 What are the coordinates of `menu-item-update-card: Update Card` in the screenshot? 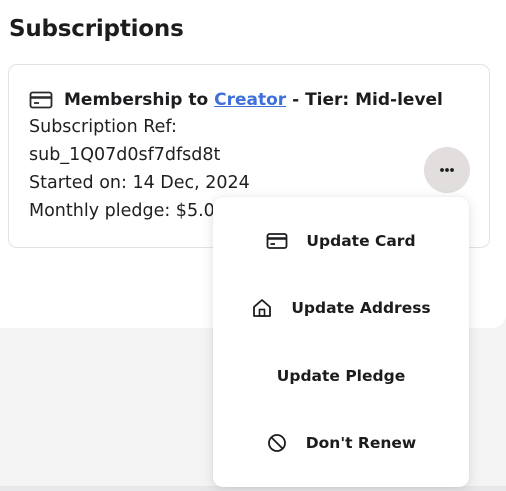 It's located at (341, 241).